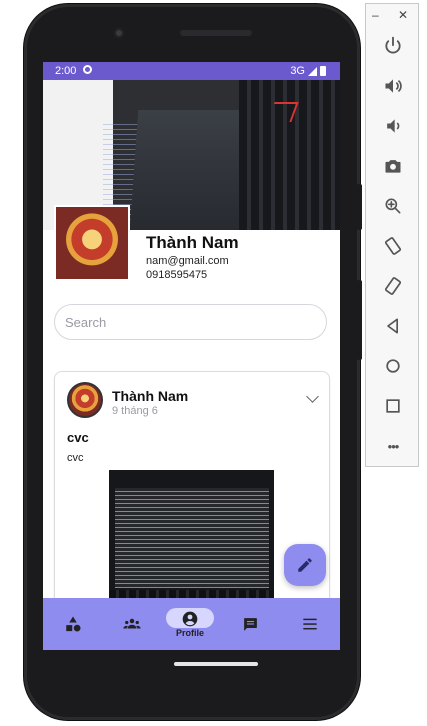  I want to click on account-circle-icon, so click(190, 618).